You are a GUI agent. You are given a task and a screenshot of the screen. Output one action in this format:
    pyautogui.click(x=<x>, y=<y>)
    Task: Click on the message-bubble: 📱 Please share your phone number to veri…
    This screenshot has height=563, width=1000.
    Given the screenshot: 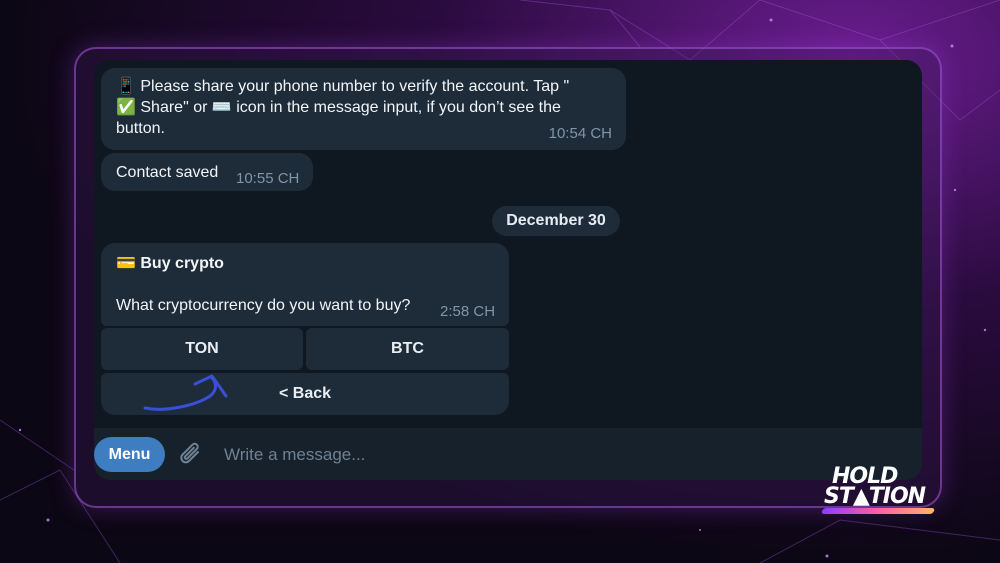 What is the action you would take?
    pyautogui.click(x=363, y=109)
    